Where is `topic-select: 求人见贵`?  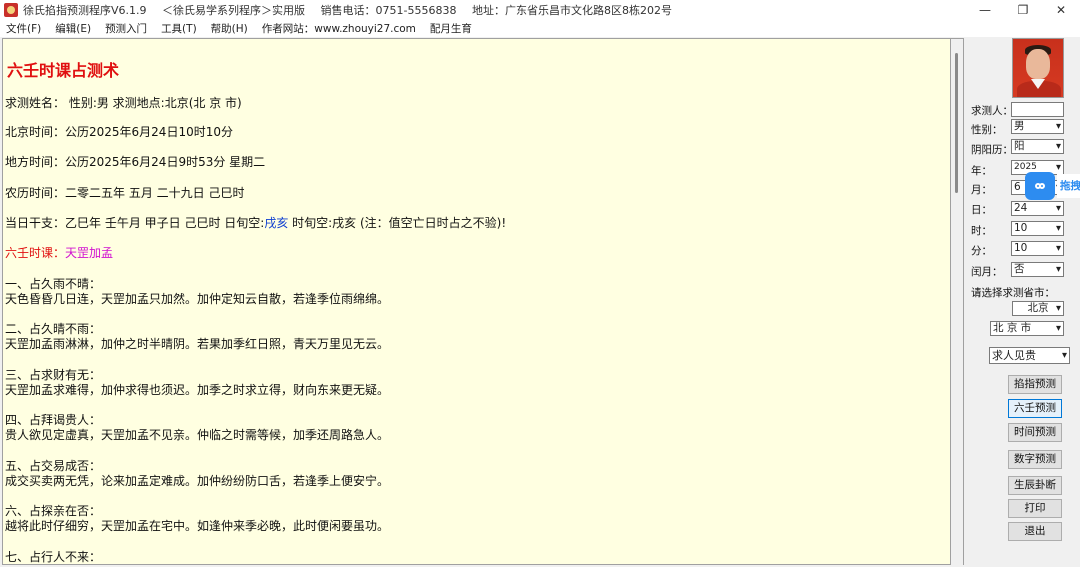
topic-select: 求人见贵 is located at coordinates (1029, 355).